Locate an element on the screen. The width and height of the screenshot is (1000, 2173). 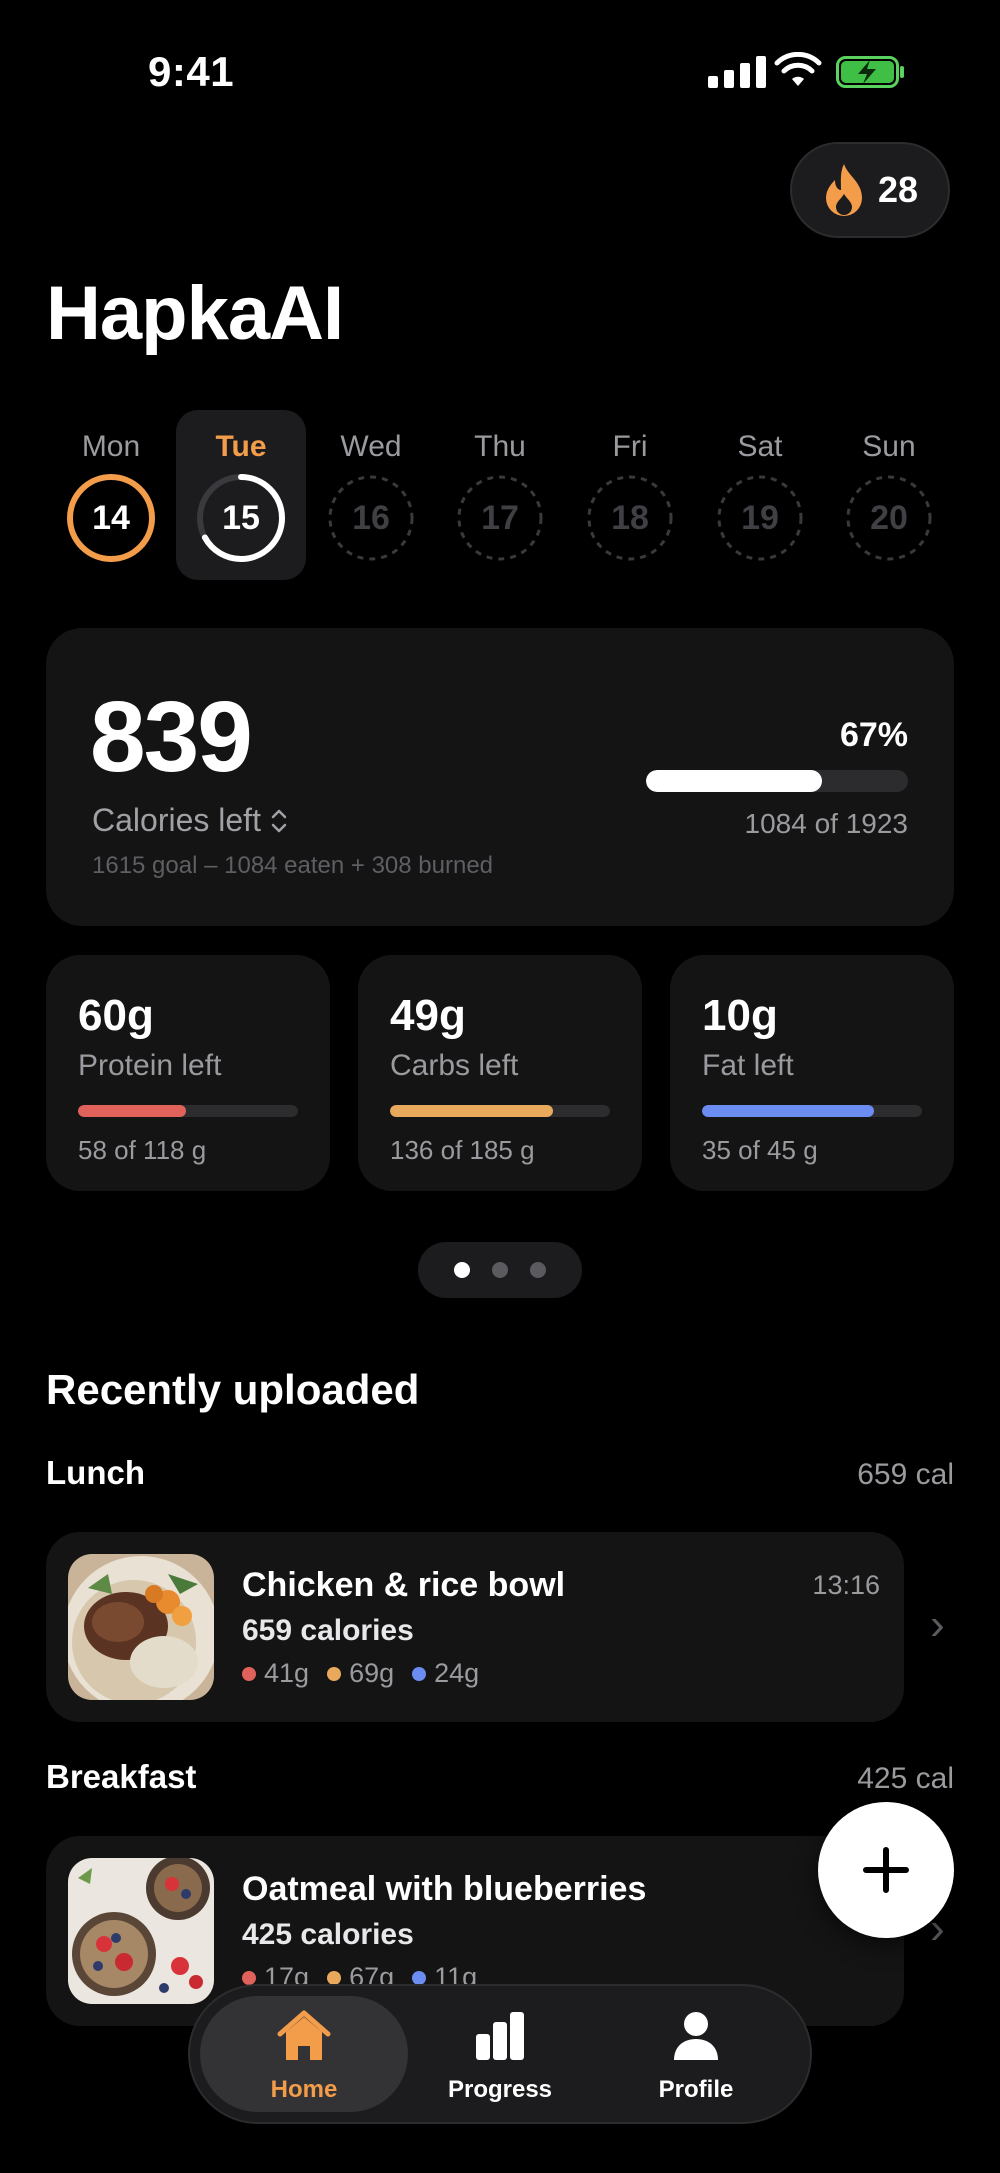
calories-left-label: Calories left is located at coordinates (176, 820).